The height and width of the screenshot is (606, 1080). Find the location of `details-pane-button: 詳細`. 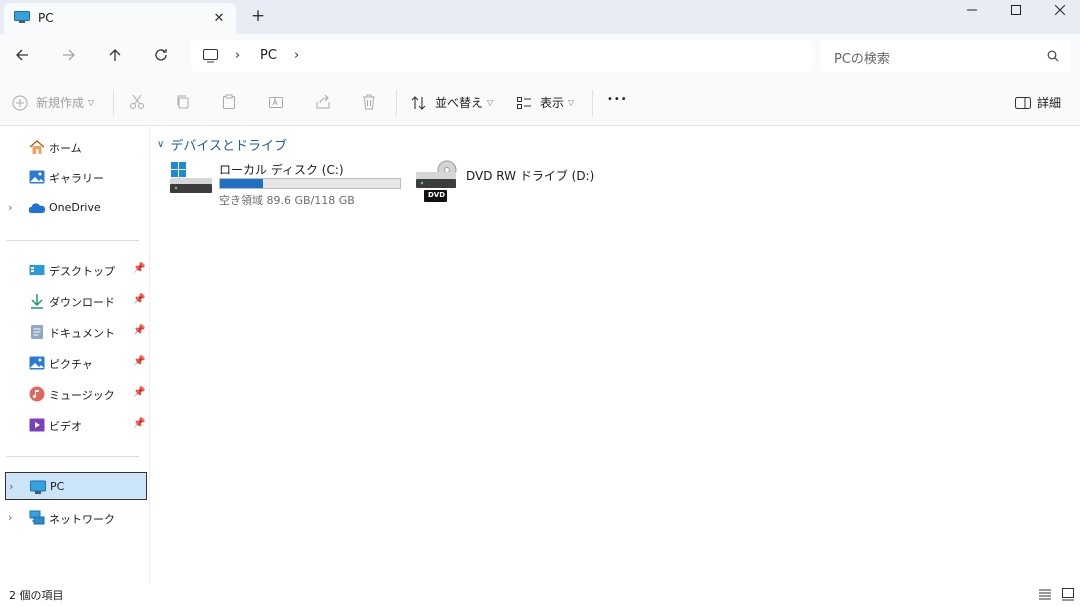

details-pane-button: 詳細 is located at coordinates (1038, 102).